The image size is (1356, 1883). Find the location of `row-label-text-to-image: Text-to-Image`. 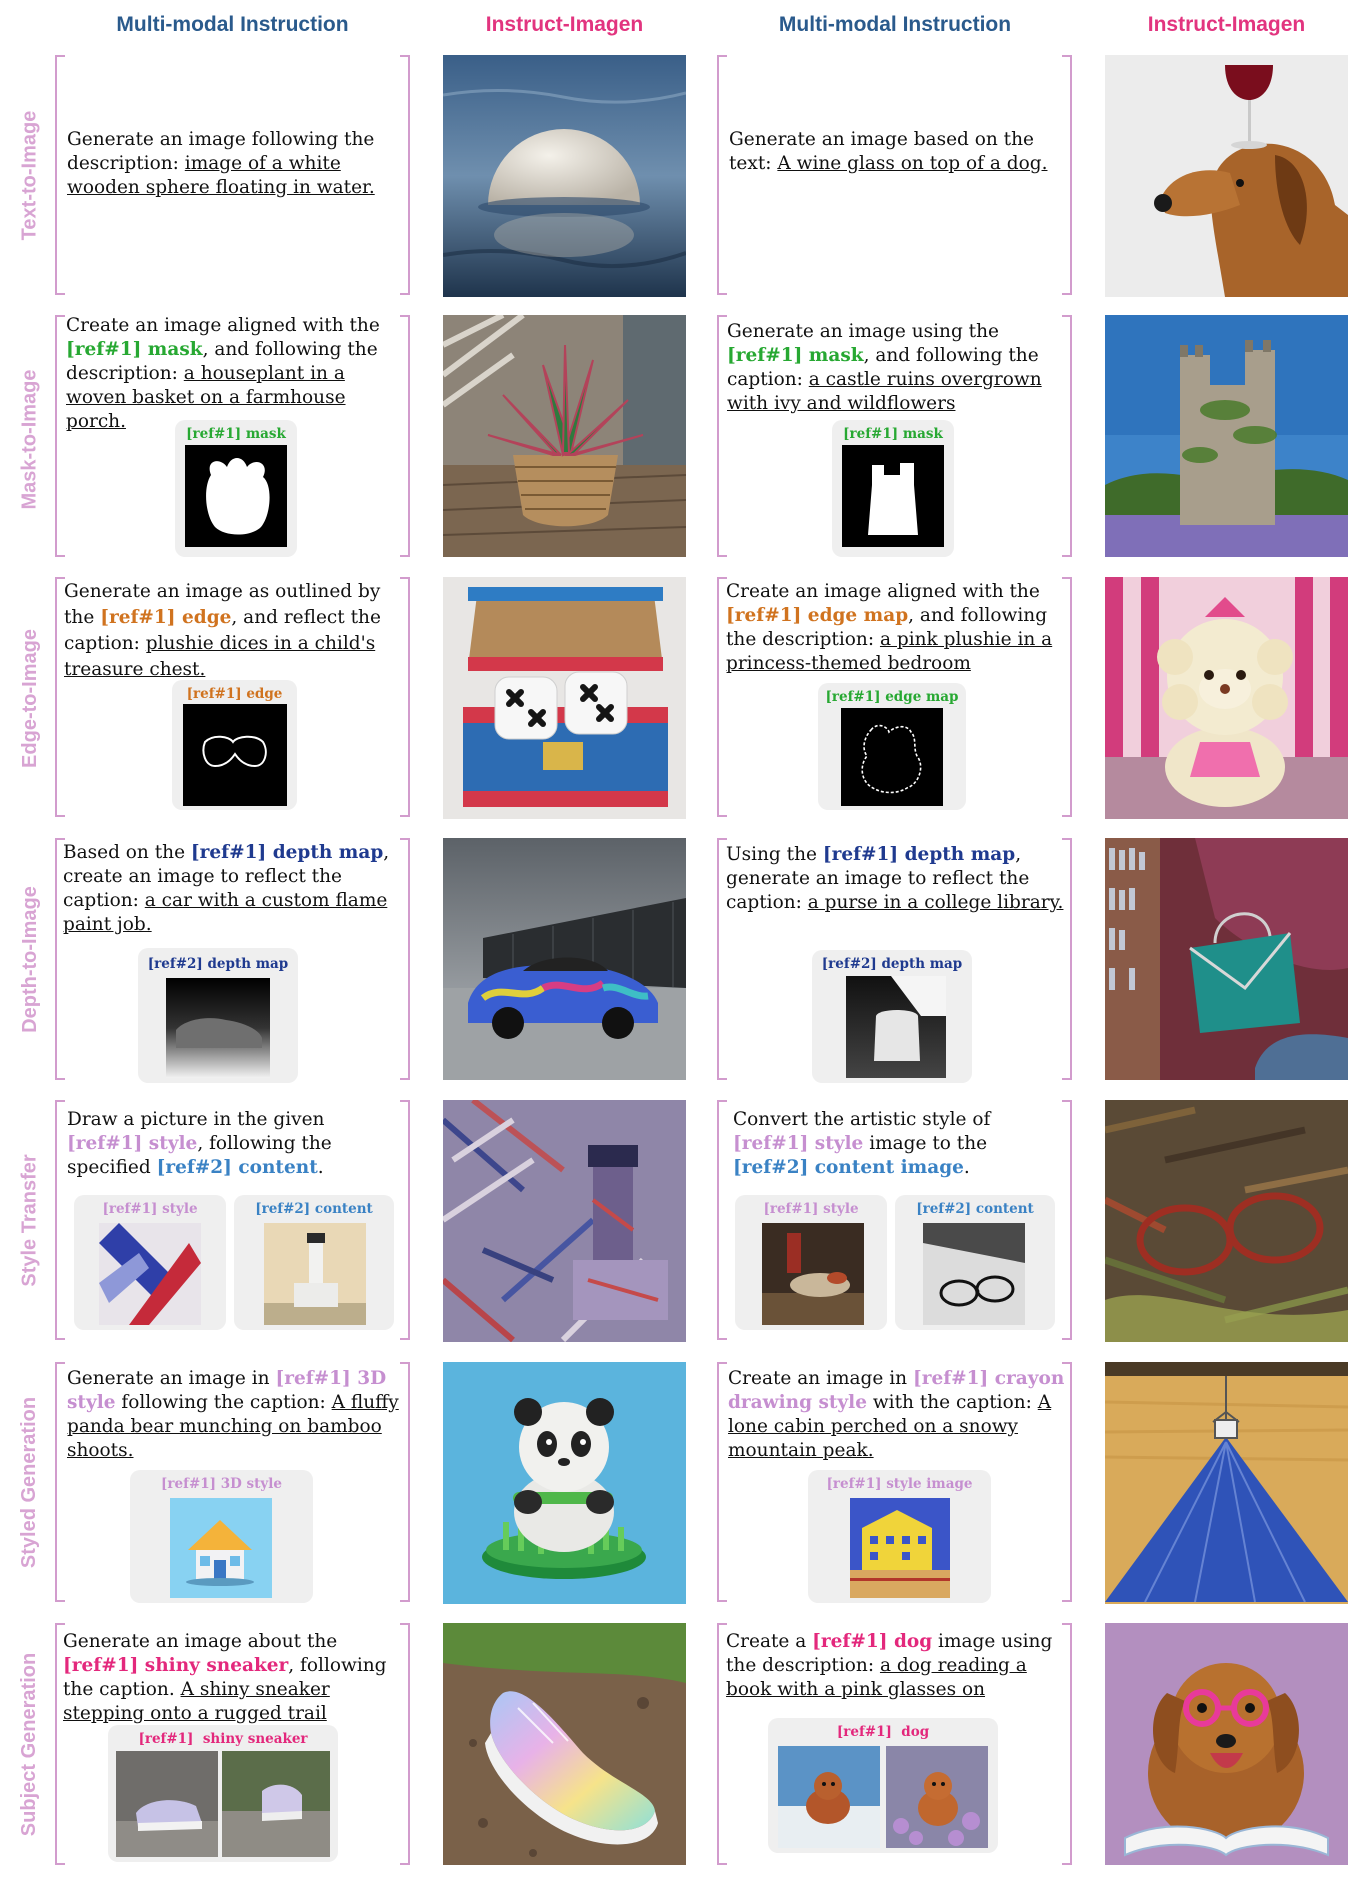

row-label-text-to-image: Text-to-Image is located at coordinates (29, 175).